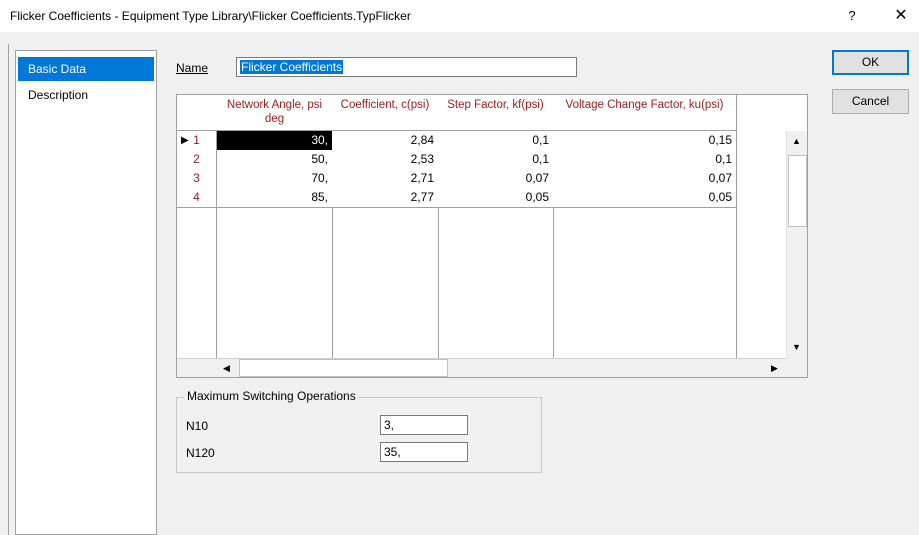 The width and height of the screenshot is (919, 535). Describe the element at coordinates (424, 425) in the screenshot. I see `n10-input: 3,` at that location.